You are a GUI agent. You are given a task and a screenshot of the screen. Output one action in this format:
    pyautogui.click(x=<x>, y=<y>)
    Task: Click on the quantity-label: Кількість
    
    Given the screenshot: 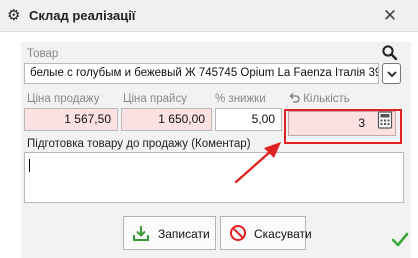 What is the action you would take?
    pyautogui.click(x=326, y=99)
    